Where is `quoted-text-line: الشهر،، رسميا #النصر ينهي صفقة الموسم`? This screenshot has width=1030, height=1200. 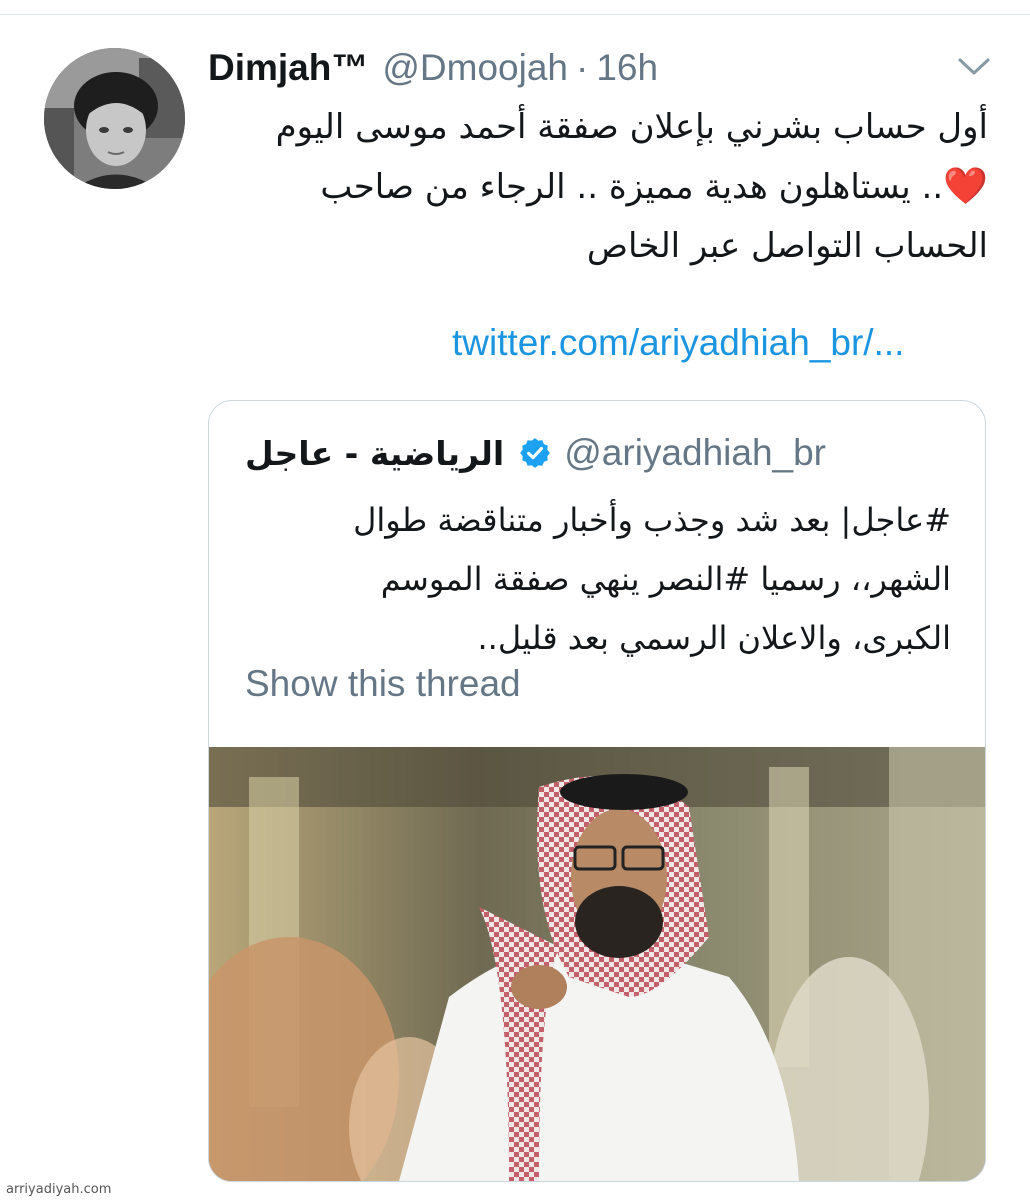 quoted-text-line: الشهر،، رسميا #النصر ينهي صفقة الموسم is located at coordinates (665, 579).